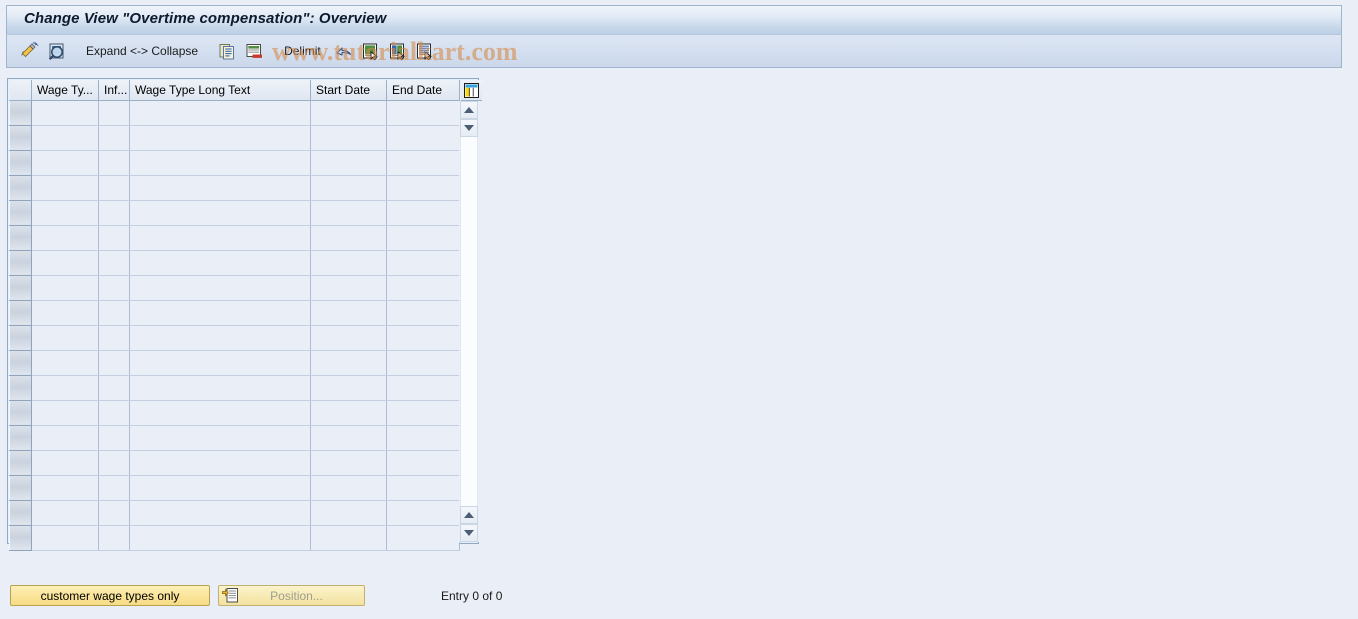  What do you see at coordinates (469, 128) in the screenshot?
I see `scroll-down-top-button` at bounding box center [469, 128].